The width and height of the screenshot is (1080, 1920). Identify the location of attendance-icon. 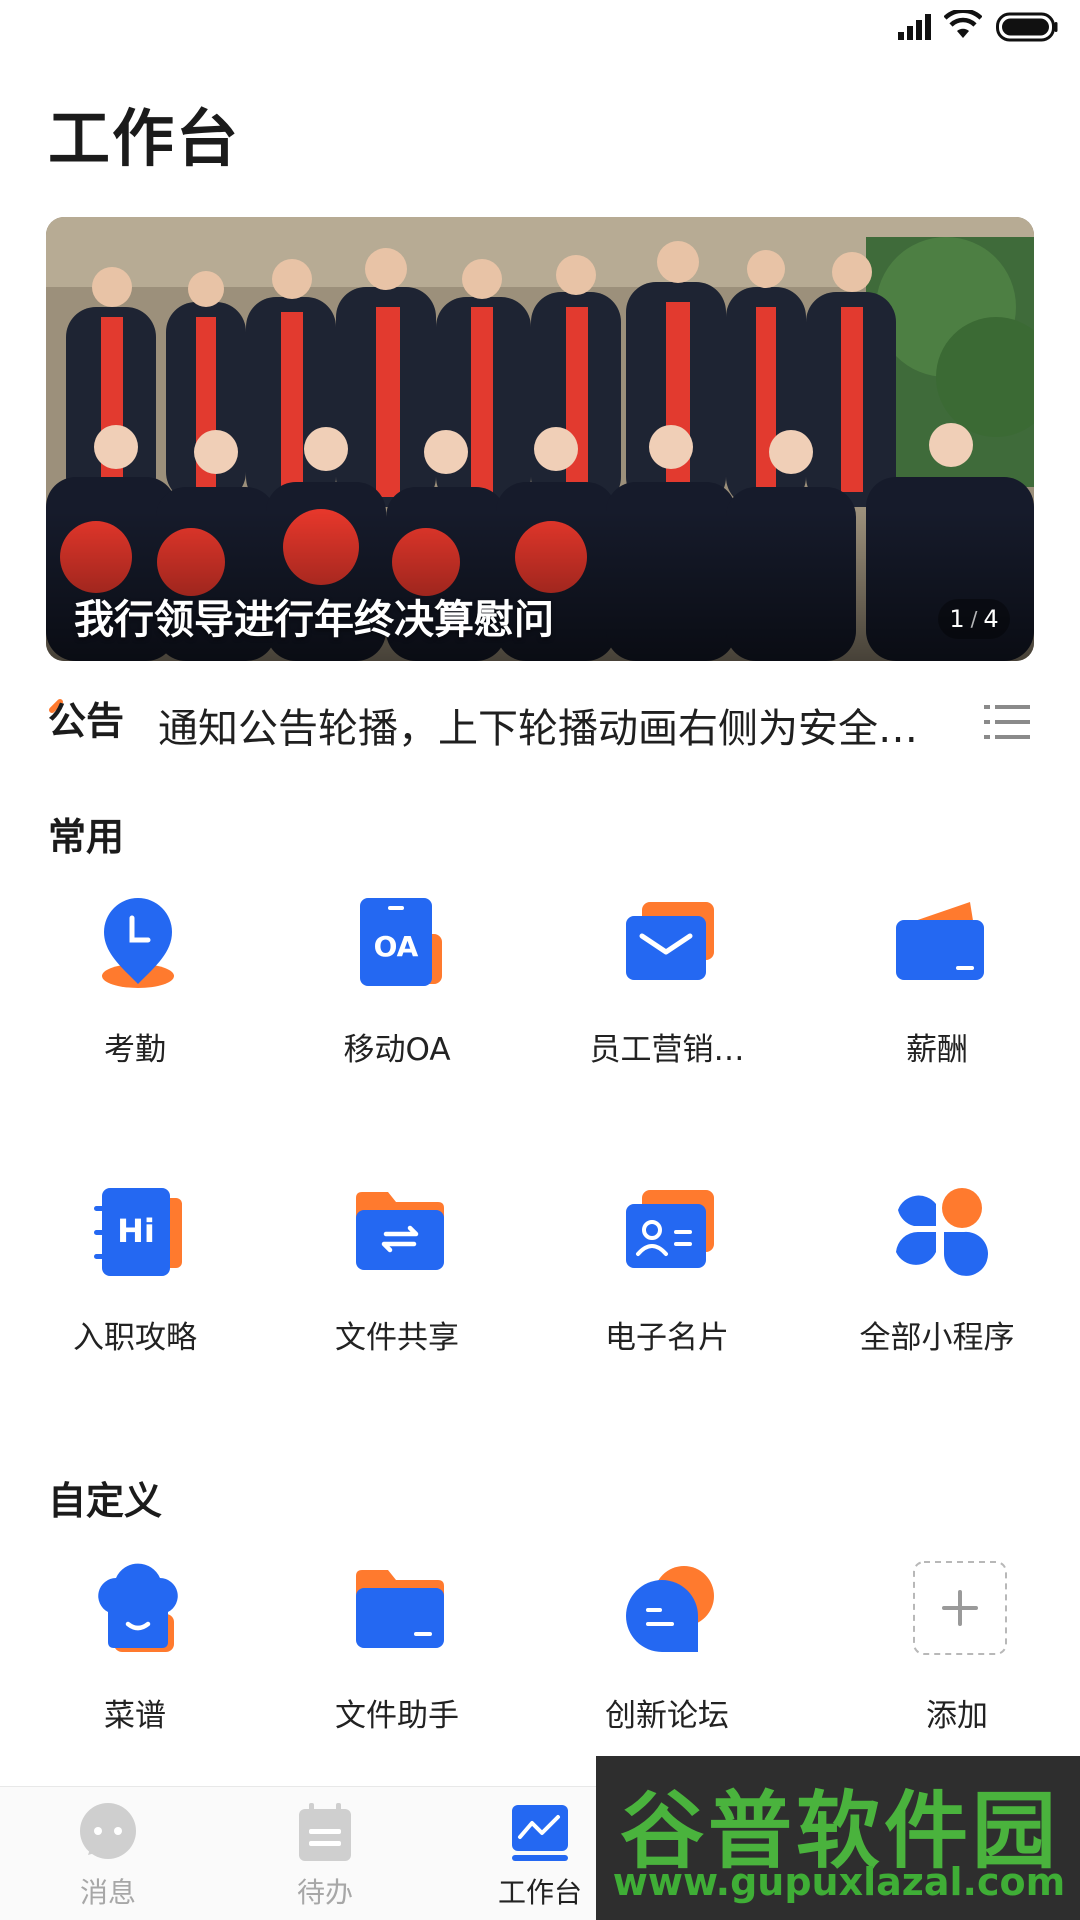
(138, 943).